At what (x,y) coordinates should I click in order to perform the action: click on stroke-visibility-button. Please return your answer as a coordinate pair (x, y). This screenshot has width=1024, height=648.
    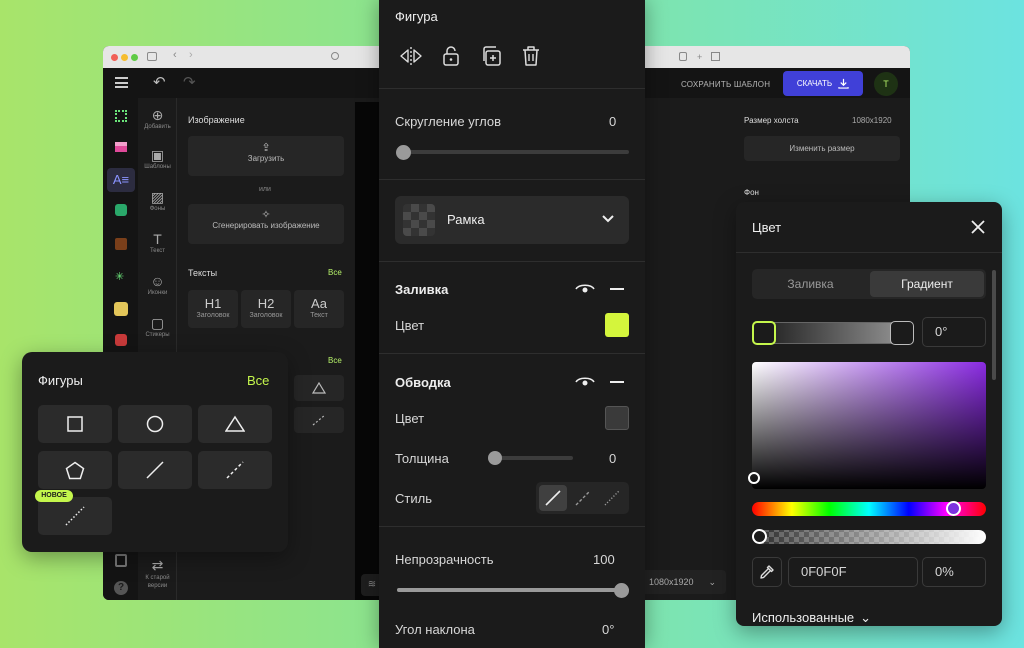
    Looking at the image, I should click on (585, 382).